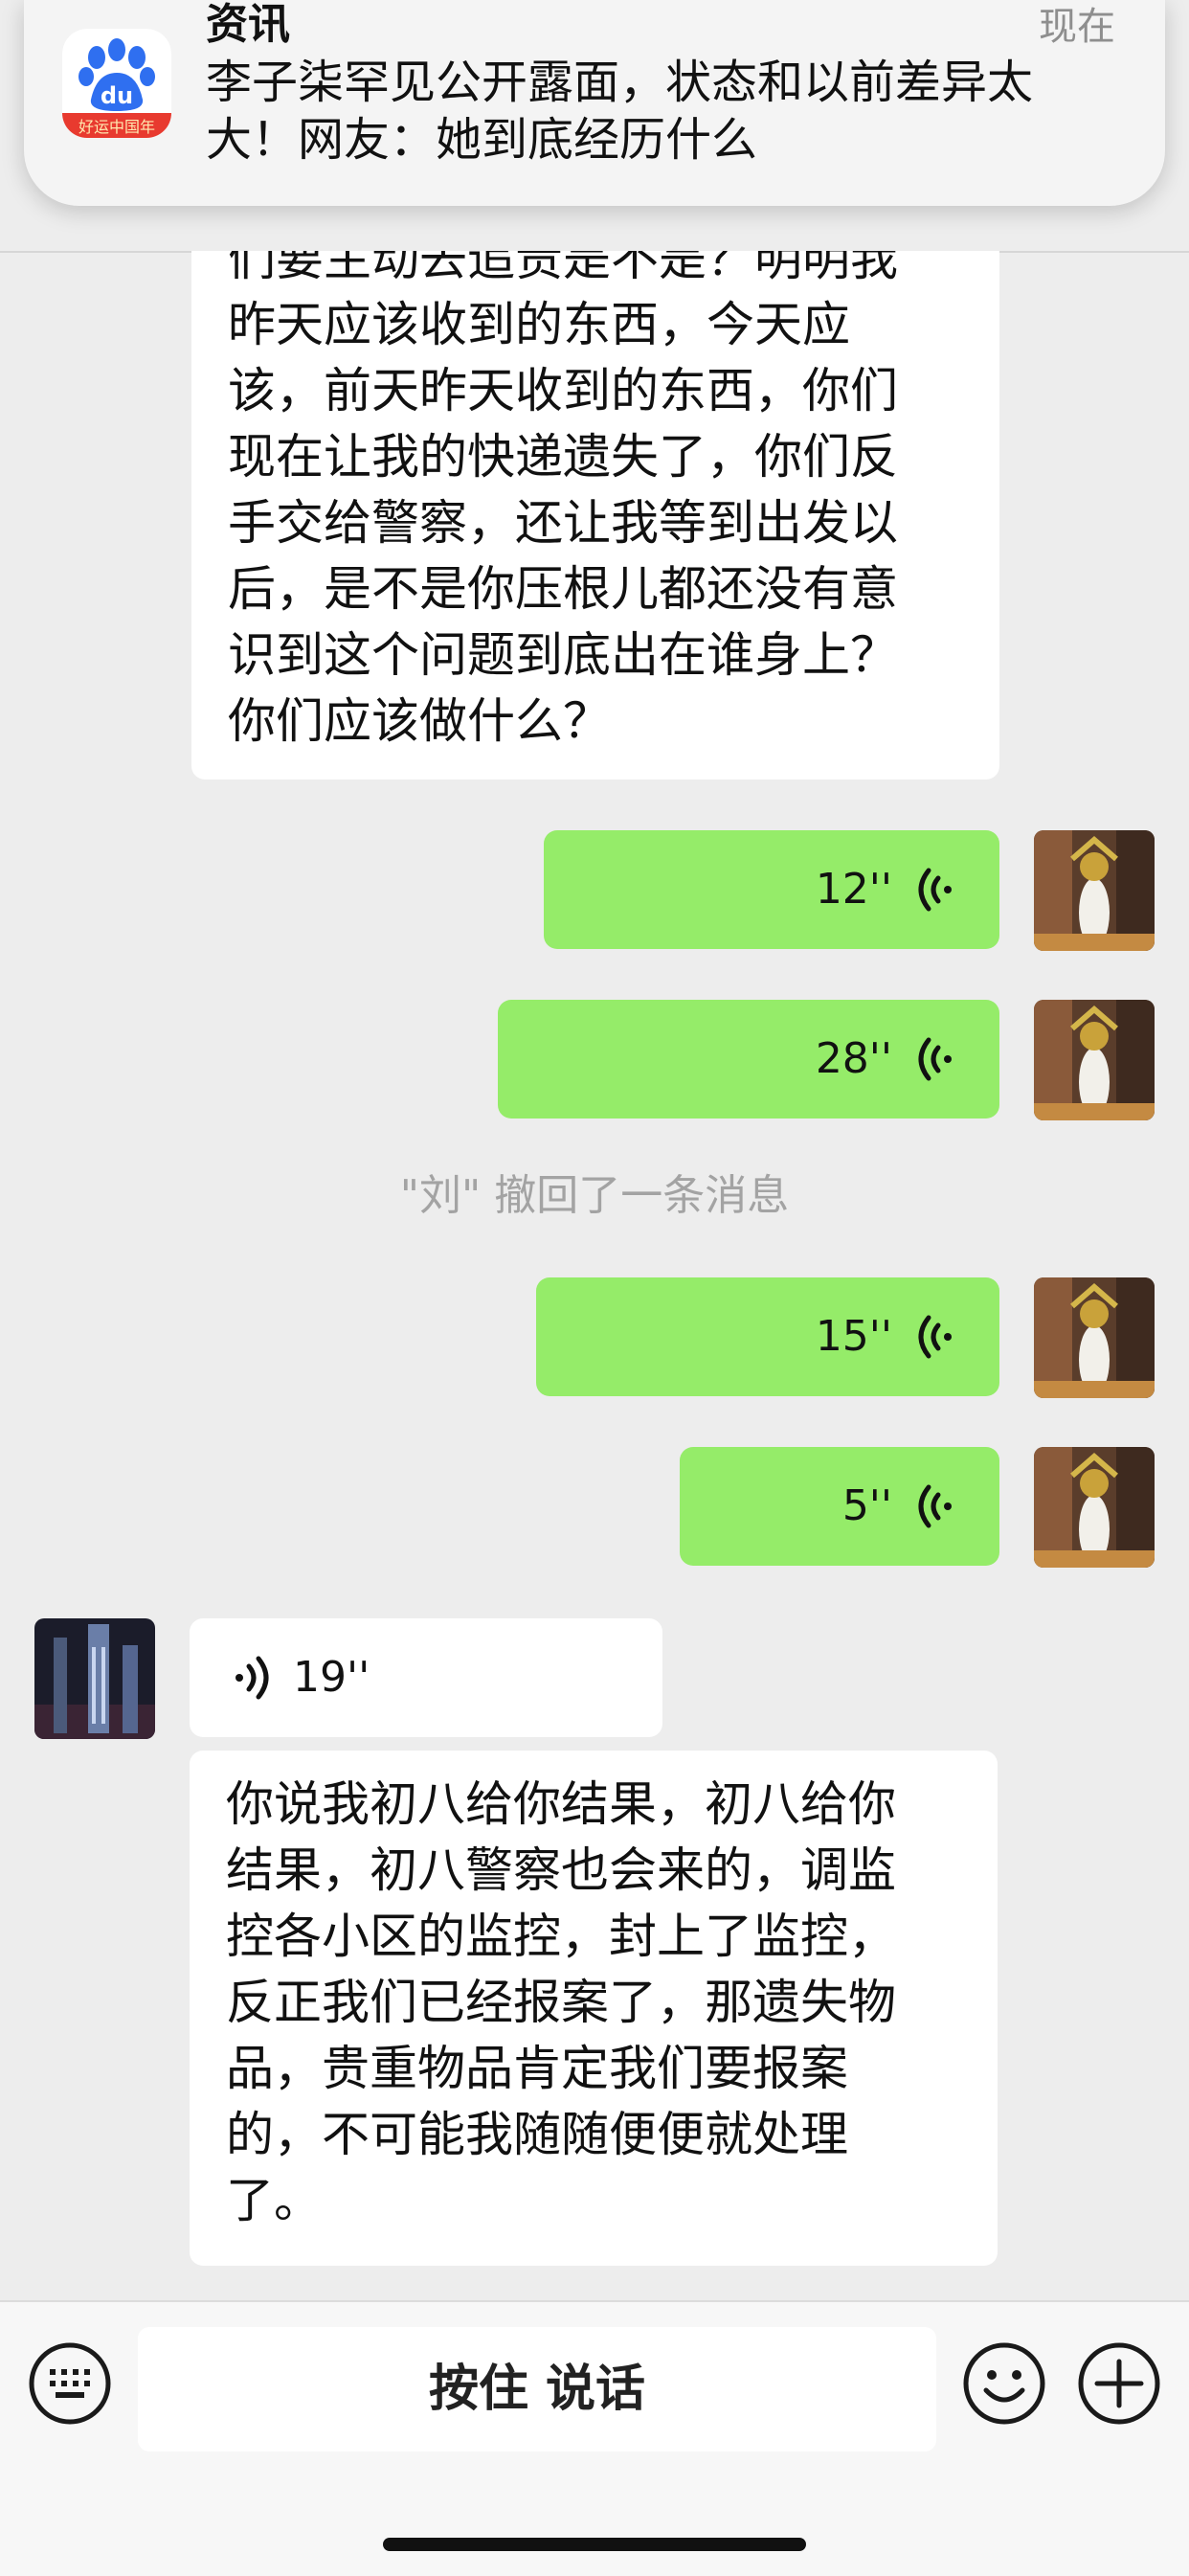  Describe the element at coordinates (1119, 2383) in the screenshot. I see `plus-icon` at that location.